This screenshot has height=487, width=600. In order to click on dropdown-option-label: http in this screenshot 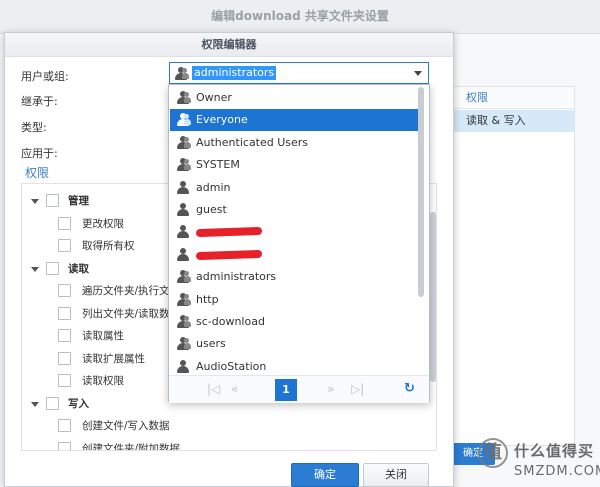, I will do `click(207, 299)`.